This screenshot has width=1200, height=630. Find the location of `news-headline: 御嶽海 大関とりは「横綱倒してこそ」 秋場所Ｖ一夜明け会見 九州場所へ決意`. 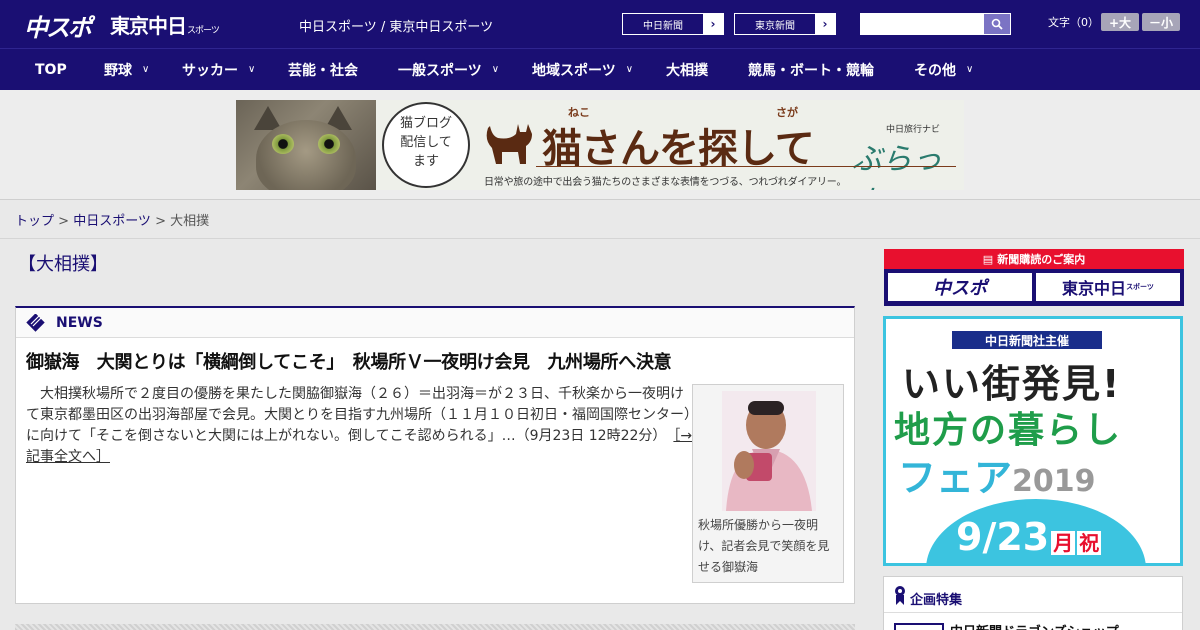

news-headline: 御嶽海 大関とりは「横綱倒してこそ」 秋場所Ｖ一夜明け会見 九州場所へ決意 is located at coordinates (349, 361).